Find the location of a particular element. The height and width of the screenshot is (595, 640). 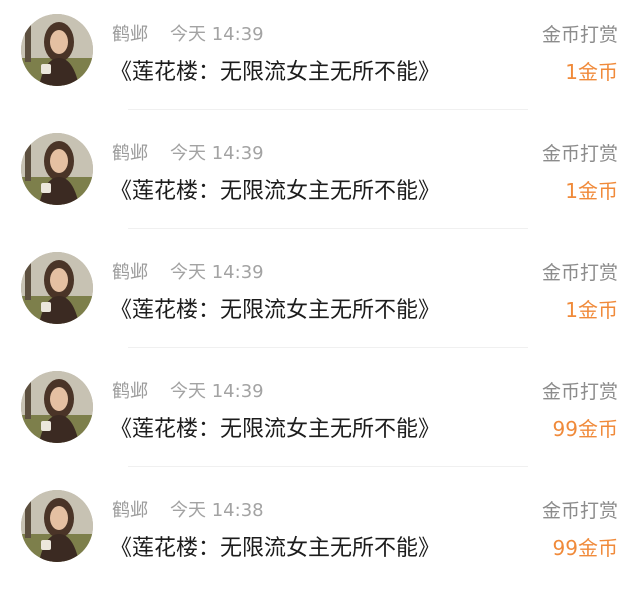

timestamp: 今天 14:38 is located at coordinates (217, 510).